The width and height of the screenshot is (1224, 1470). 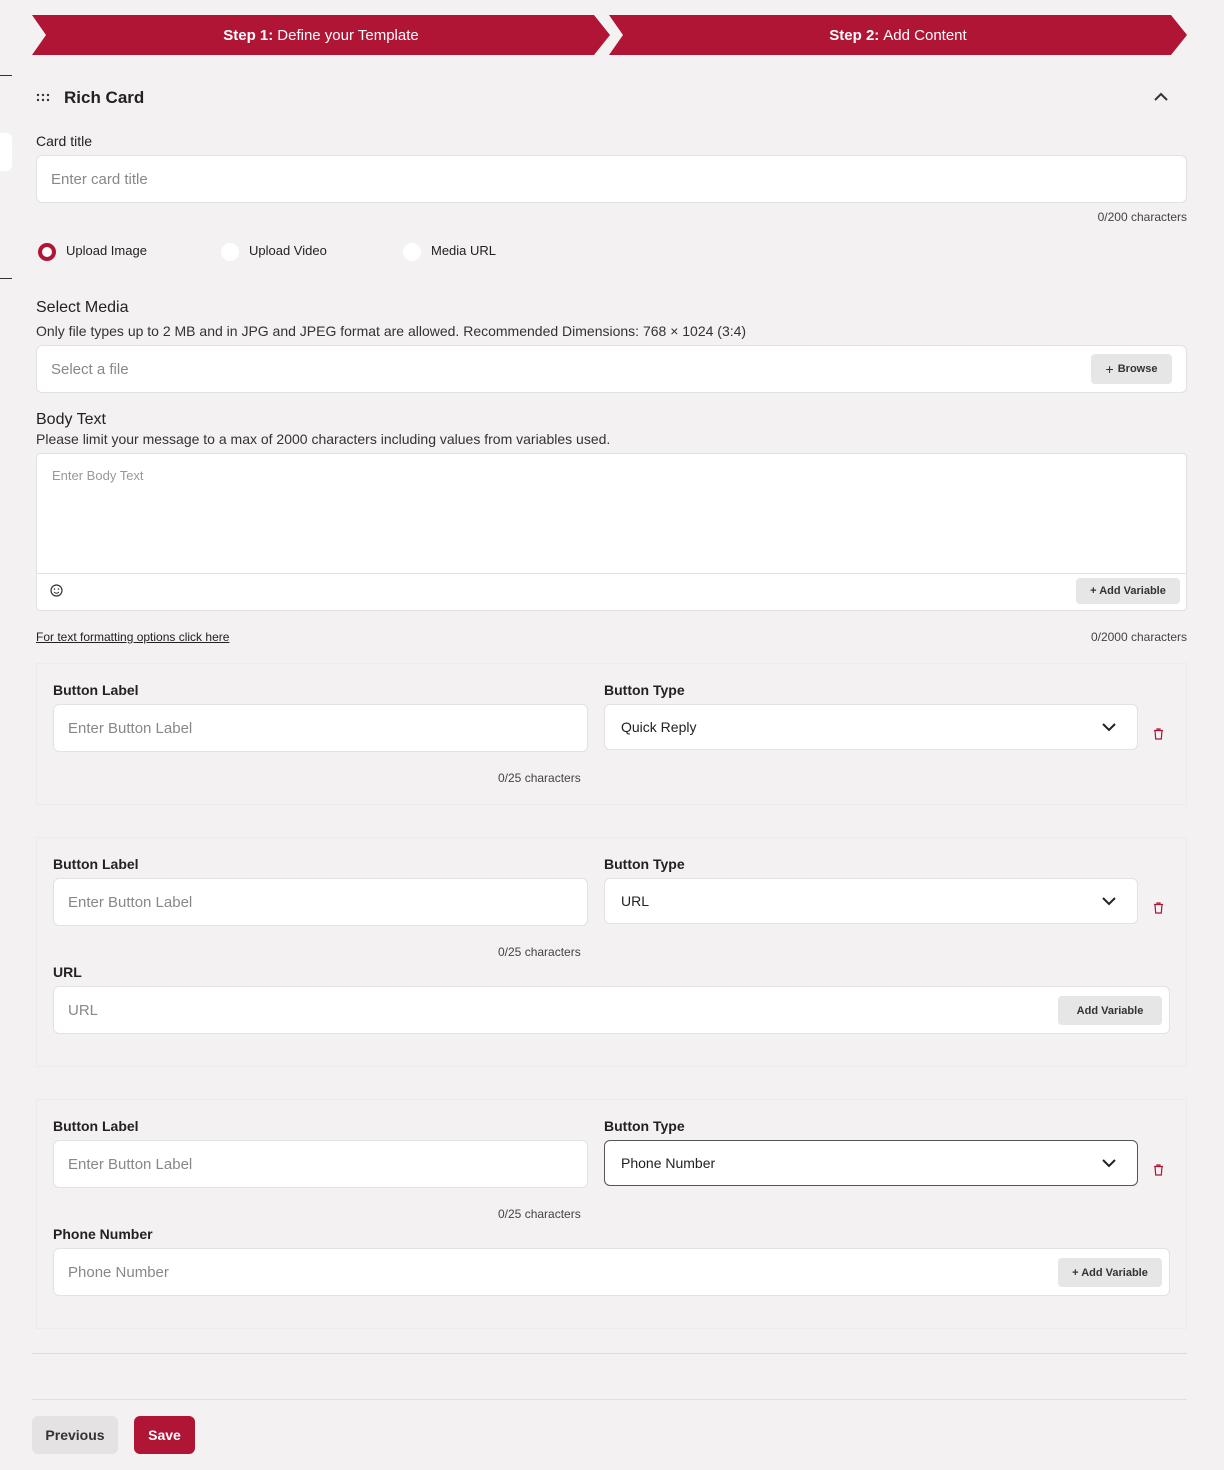 What do you see at coordinates (71, 419) in the screenshot?
I see `body-text-title: Body Text` at bounding box center [71, 419].